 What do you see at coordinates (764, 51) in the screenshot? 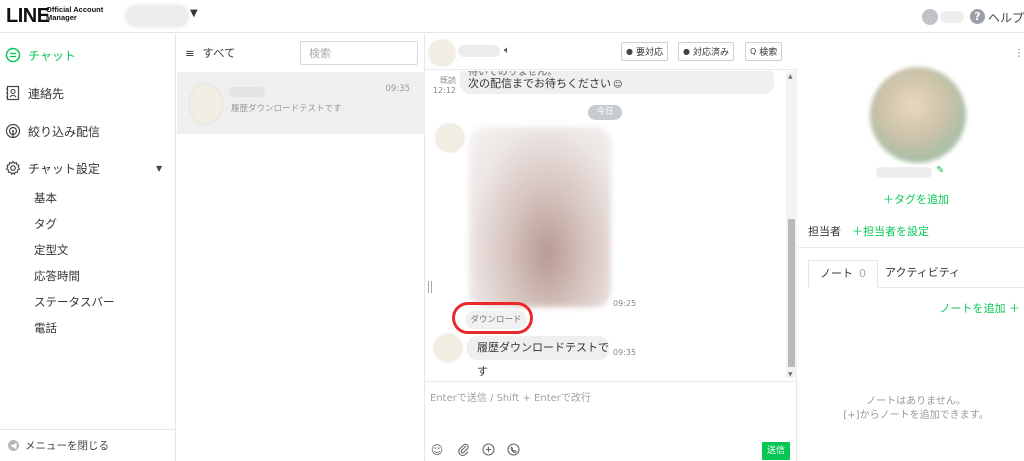
I see `search-button: Q 検索` at bounding box center [764, 51].